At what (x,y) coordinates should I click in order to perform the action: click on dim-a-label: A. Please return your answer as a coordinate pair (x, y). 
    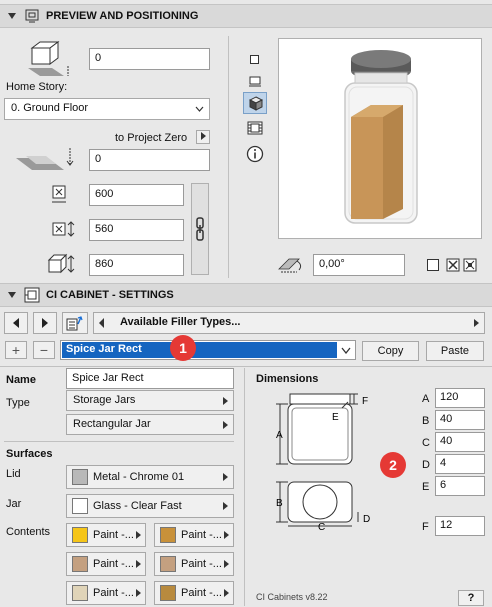
    Looking at the image, I should click on (426, 399).